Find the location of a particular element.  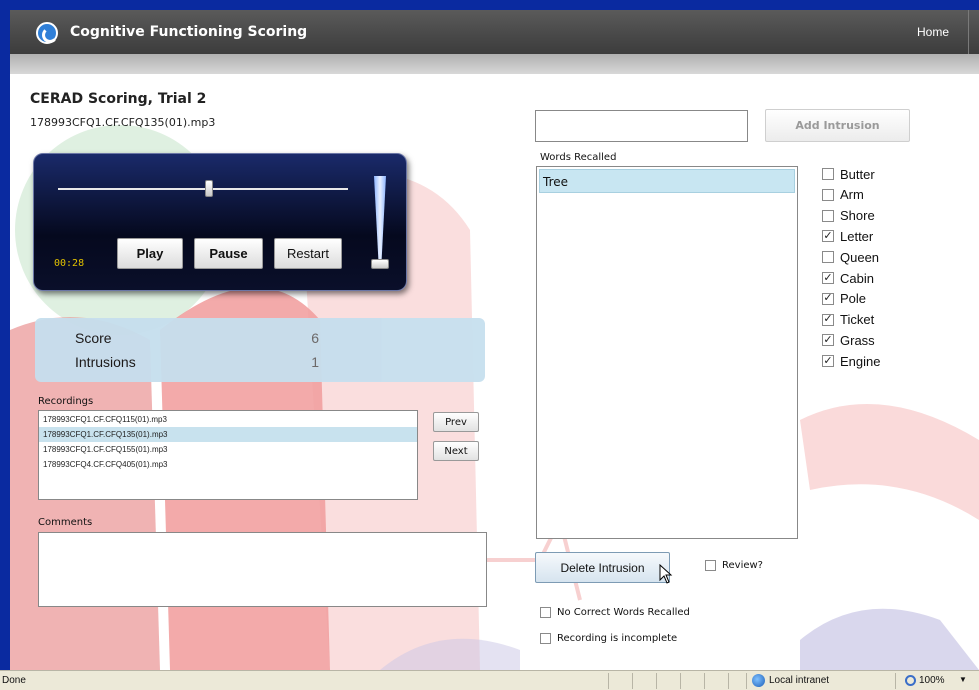

word-checkbox-engine: ✓ Engine is located at coordinates (851, 361).